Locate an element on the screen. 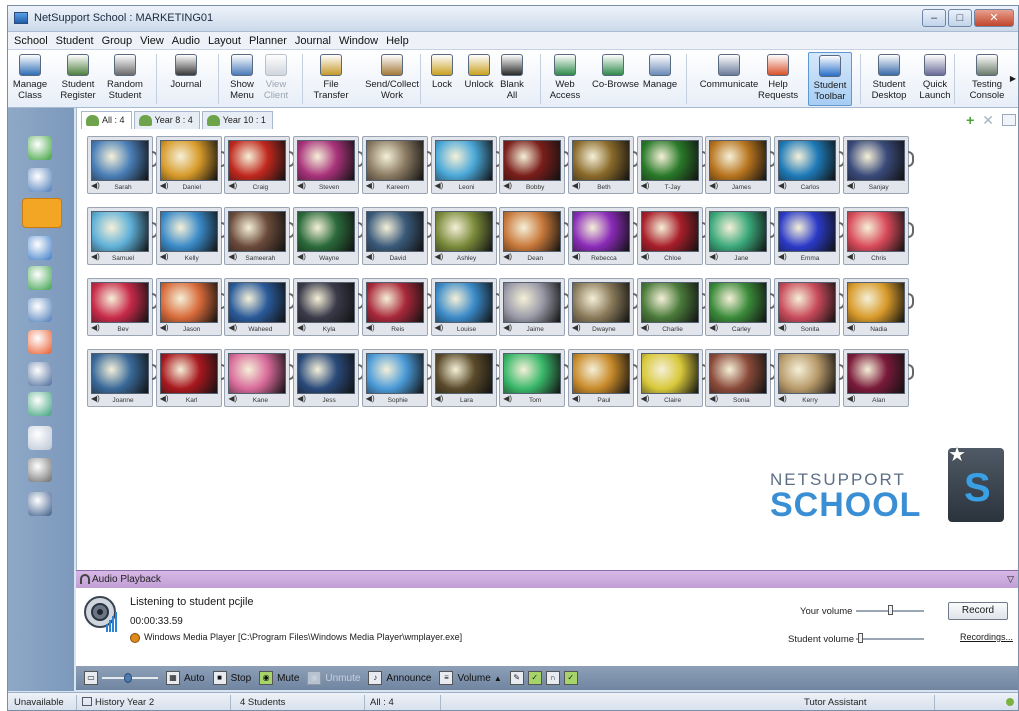 The height and width of the screenshot is (711, 1019). lock-button: Lock is located at coordinates (442, 79).